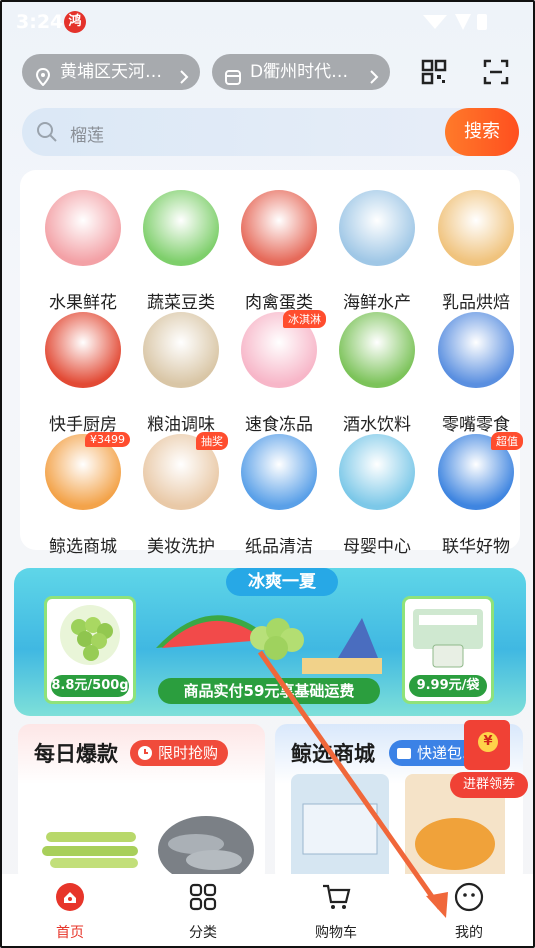 This screenshot has width=535, height=948. I want to click on category-item: 肉禽蛋类, so click(279, 251).